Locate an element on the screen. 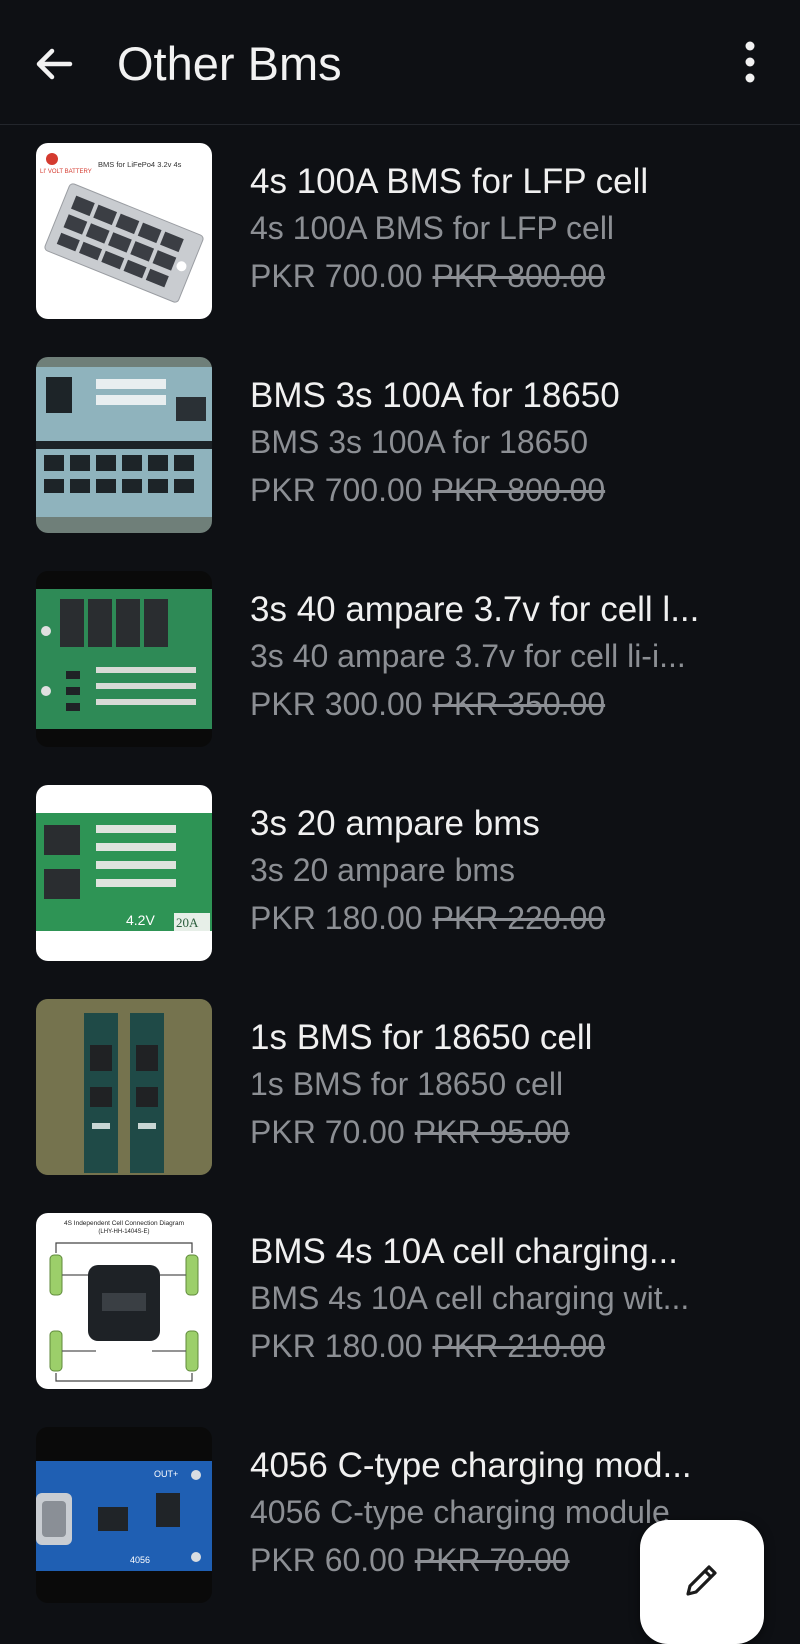  thumb-label: OUT+ is located at coordinates (166, 1474).